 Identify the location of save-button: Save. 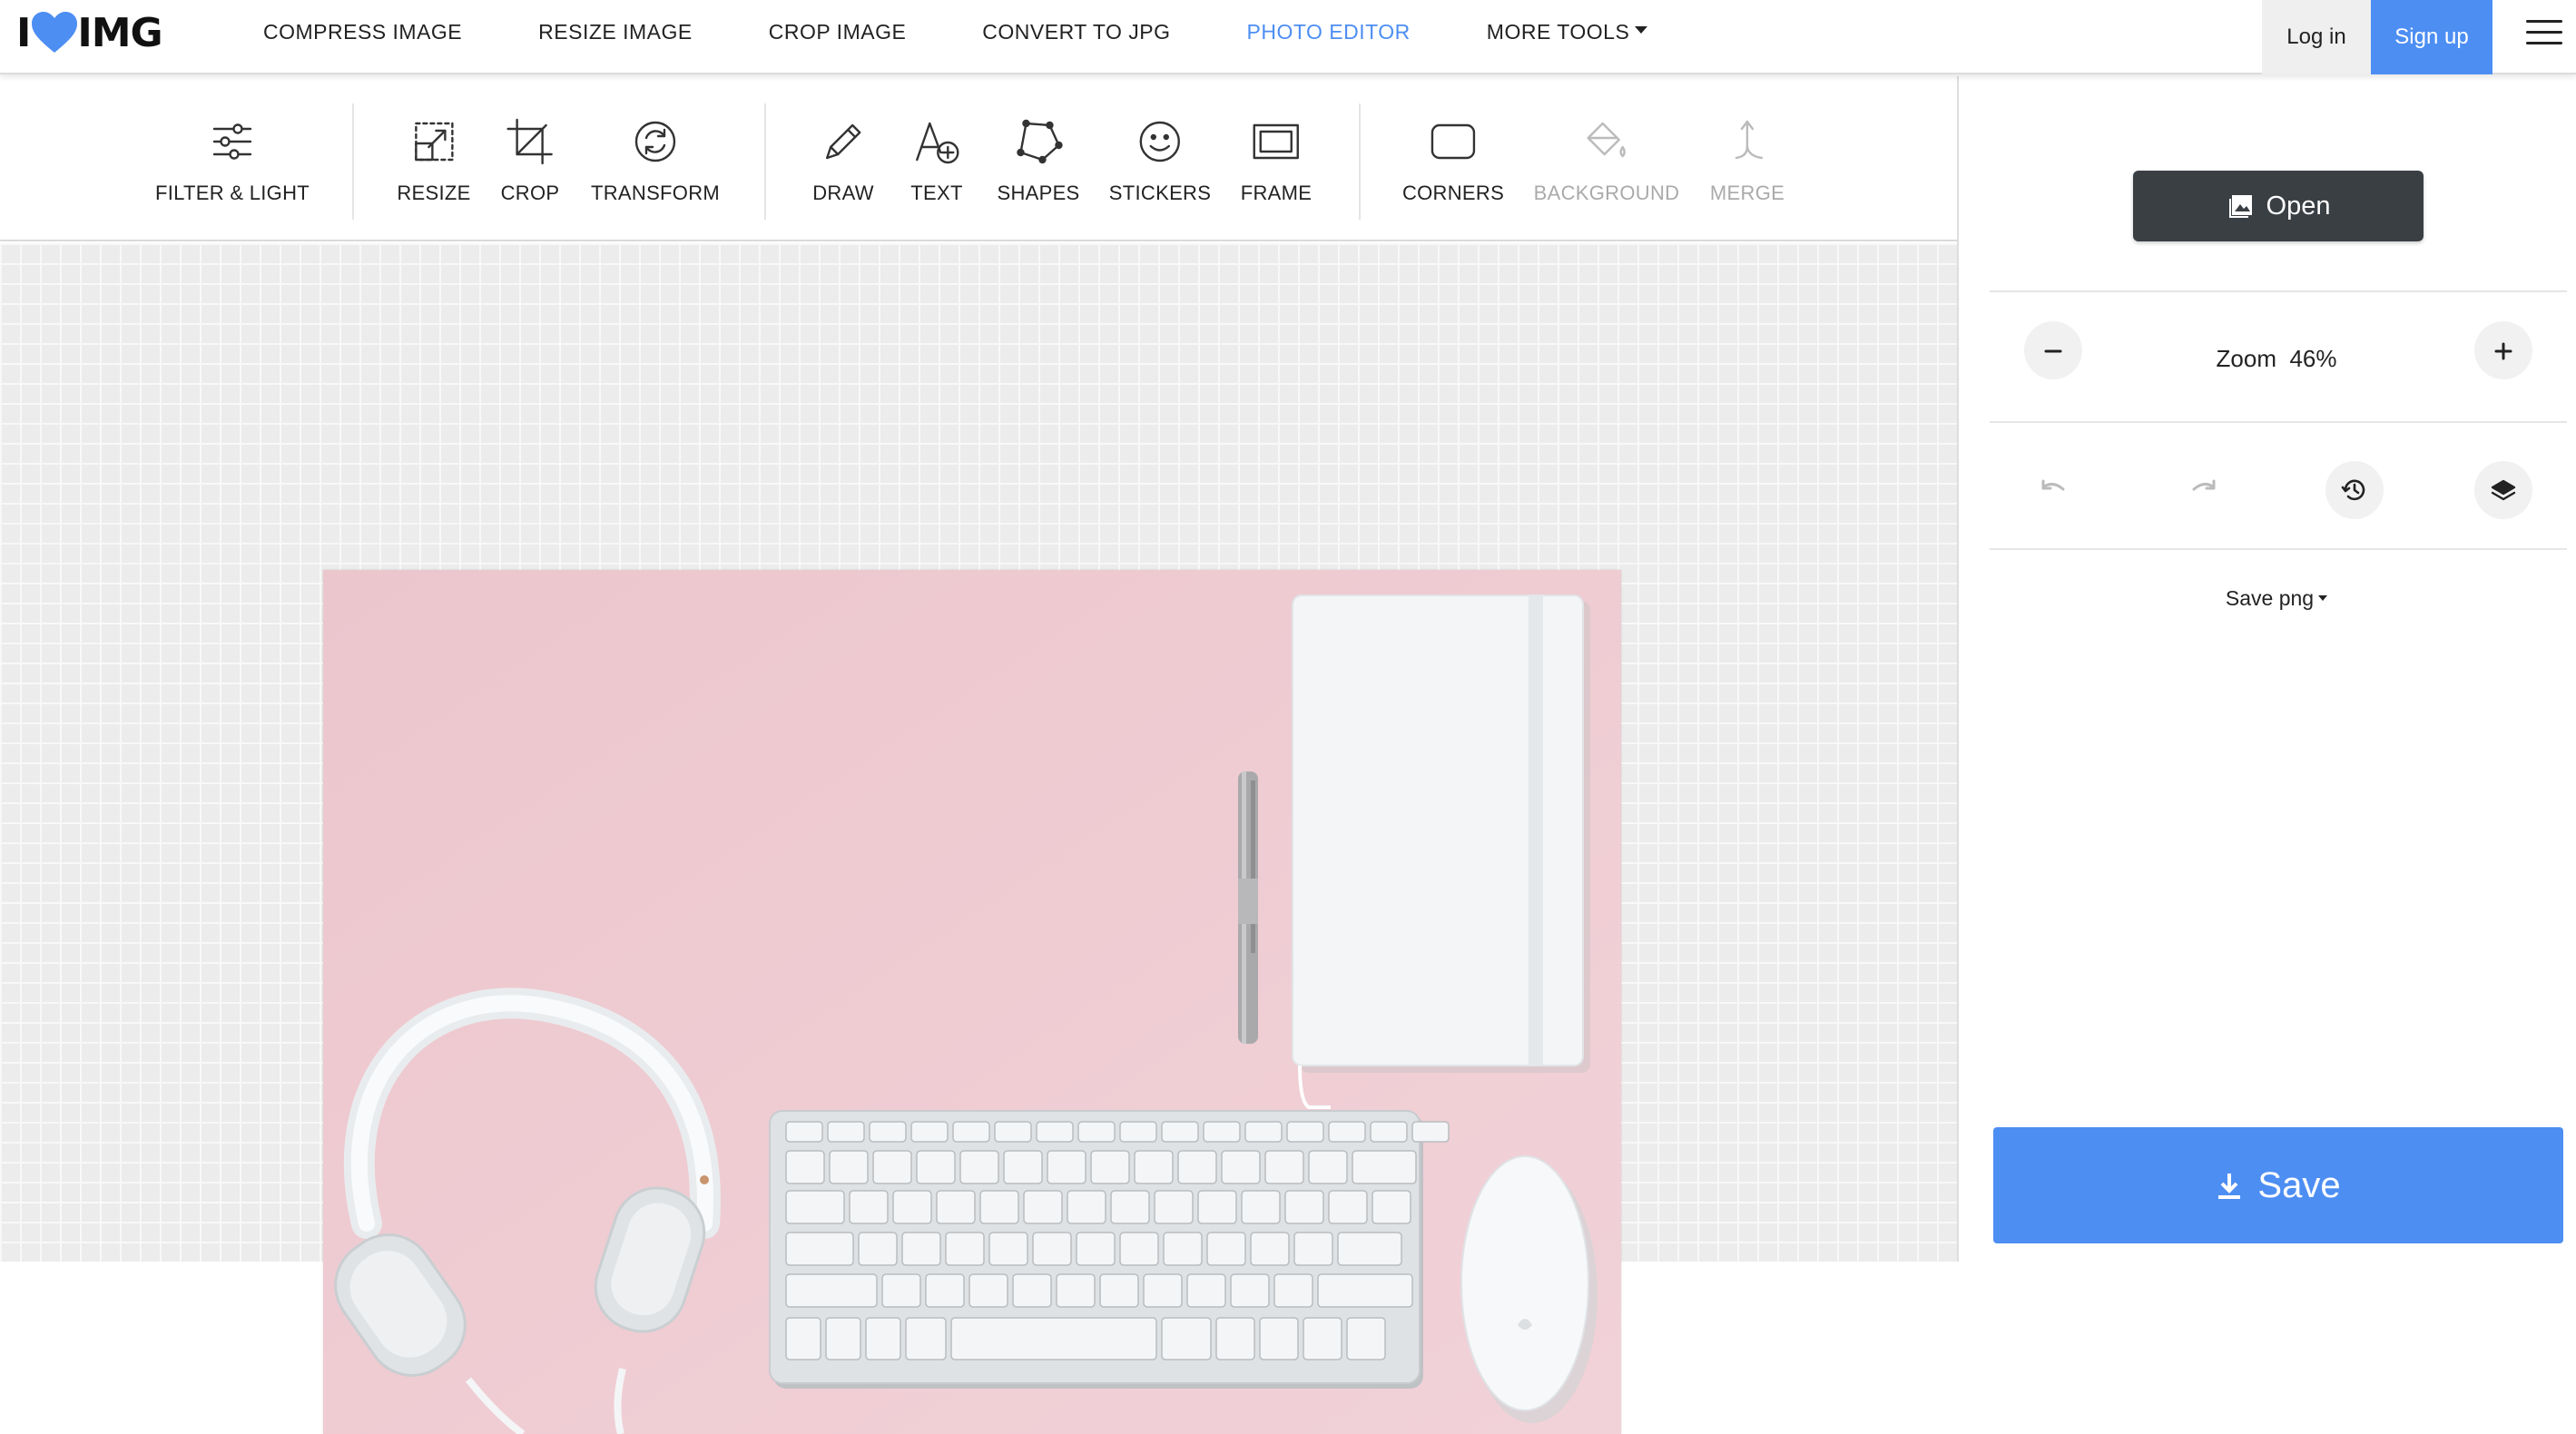
(2278, 1185).